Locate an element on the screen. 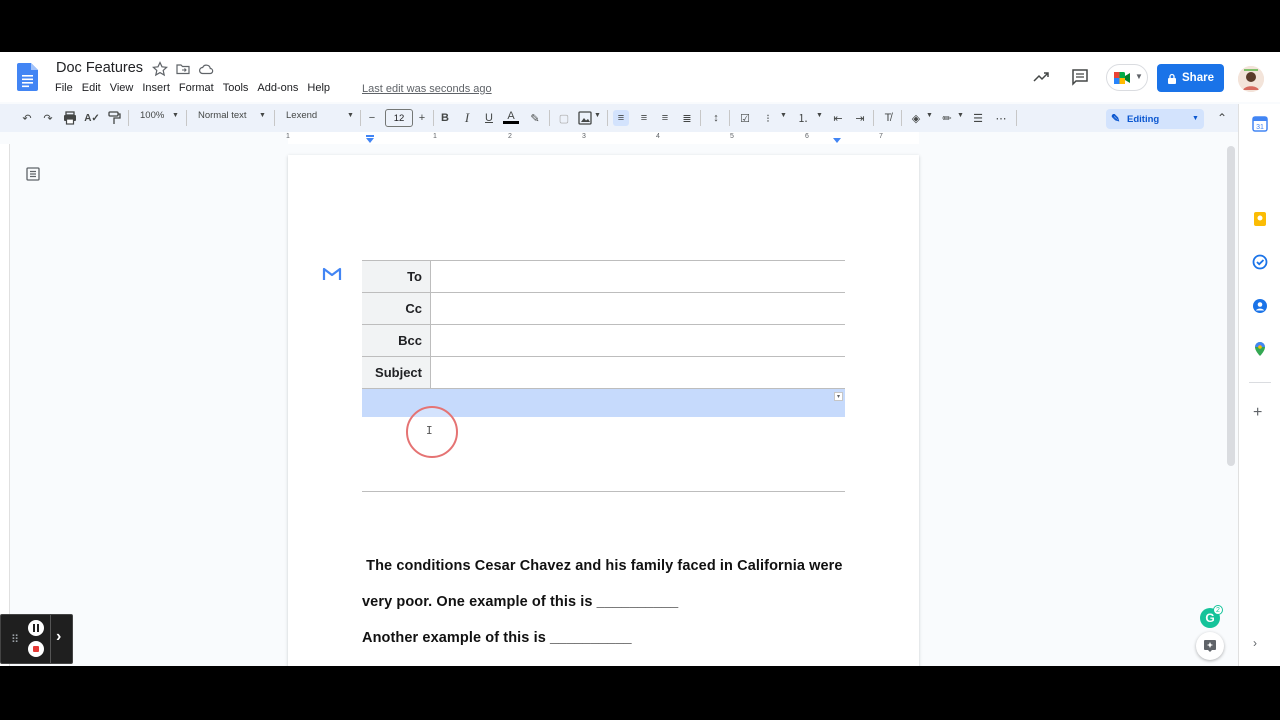 Image resolution: width=1280 pixels, height=720 pixels. line-spacing-icon: ↕ is located at coordinates (716, 118).